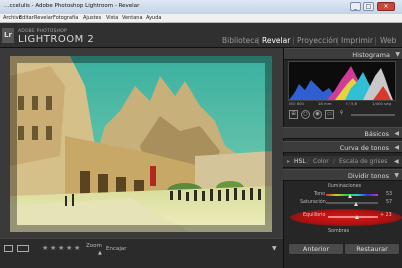  Describe the element at coordinates (276, 40) in the screenshot. I see `module-revelar: Revelar` at that location.